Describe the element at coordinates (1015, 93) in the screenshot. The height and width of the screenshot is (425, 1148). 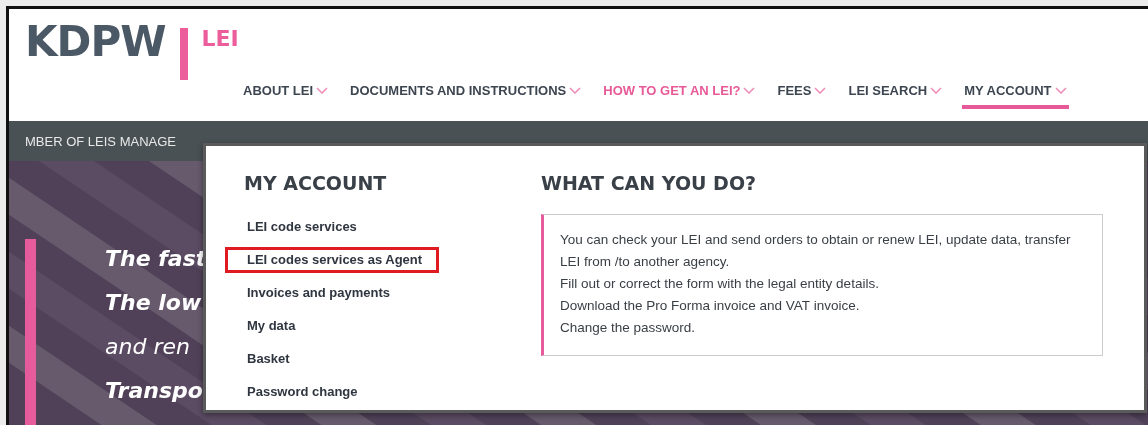
I see `nav-menu-item: MY ACCOUNT` at that location.